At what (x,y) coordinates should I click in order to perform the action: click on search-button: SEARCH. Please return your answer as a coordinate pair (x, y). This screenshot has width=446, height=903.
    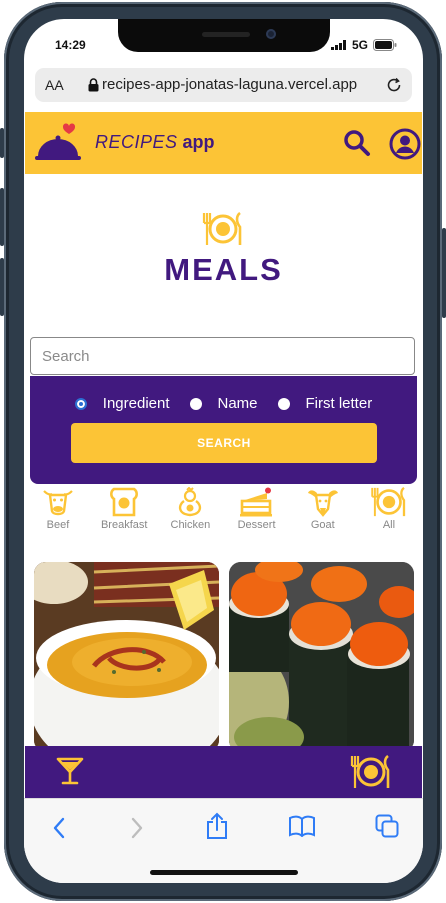
    Looking at the image, I should click on (224, 443).